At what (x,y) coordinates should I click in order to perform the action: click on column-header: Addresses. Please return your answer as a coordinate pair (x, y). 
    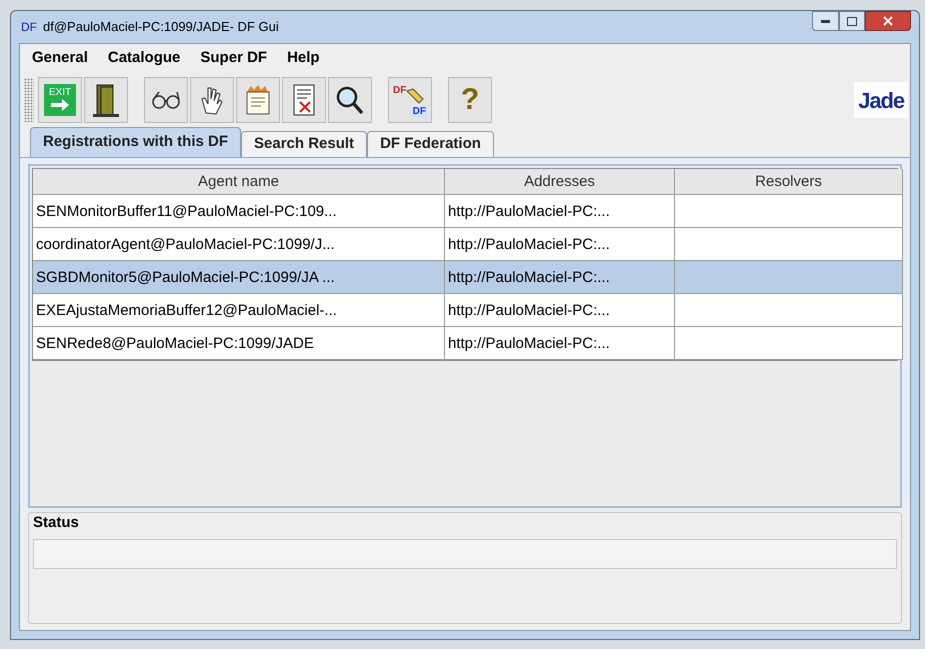
    Looking at the image, I should click on (560, 182).